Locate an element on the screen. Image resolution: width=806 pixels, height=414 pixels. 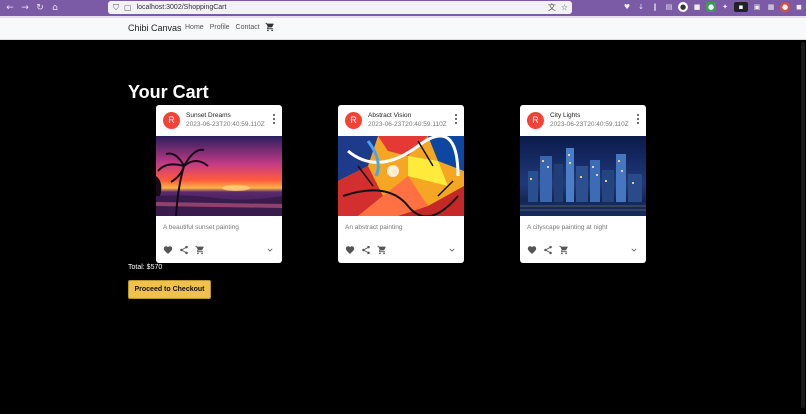
nav-link-profile: Profile is located at coordinates (220, 27).